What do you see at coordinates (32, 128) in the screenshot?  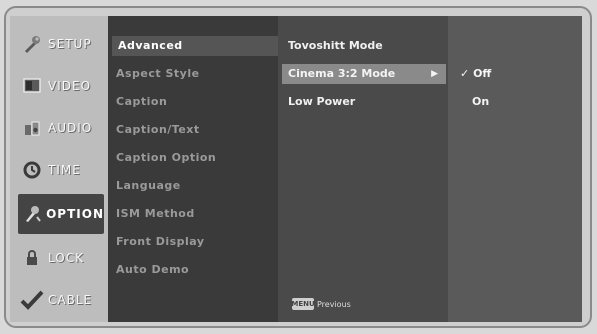 I see `speaker-icon` at bounding box center [32, 128].